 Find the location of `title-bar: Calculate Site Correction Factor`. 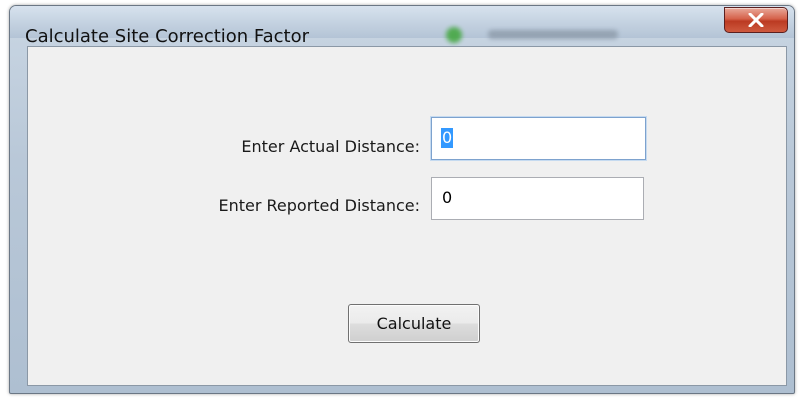

title-bar: Calculate Site Correction Factor is located at coordinates (402, 26).